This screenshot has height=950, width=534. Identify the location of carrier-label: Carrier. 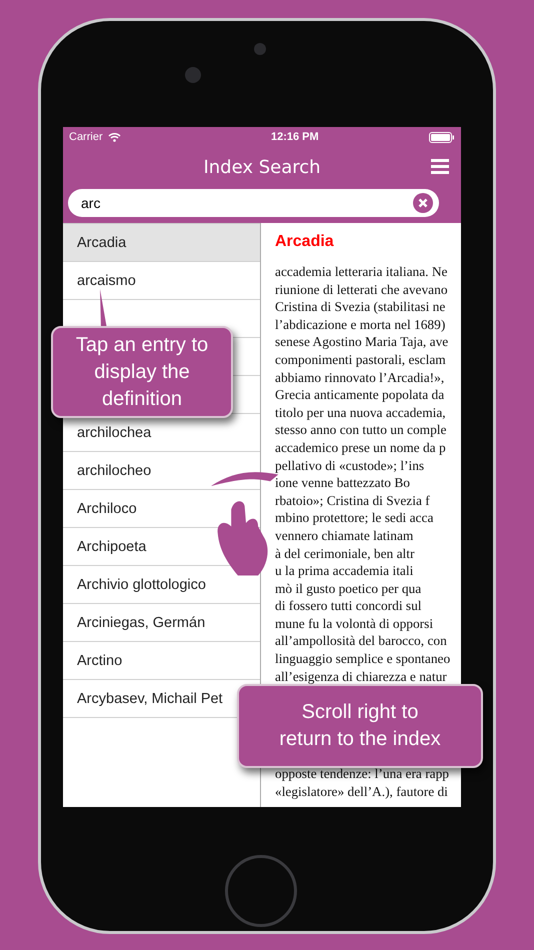
(95, 137).